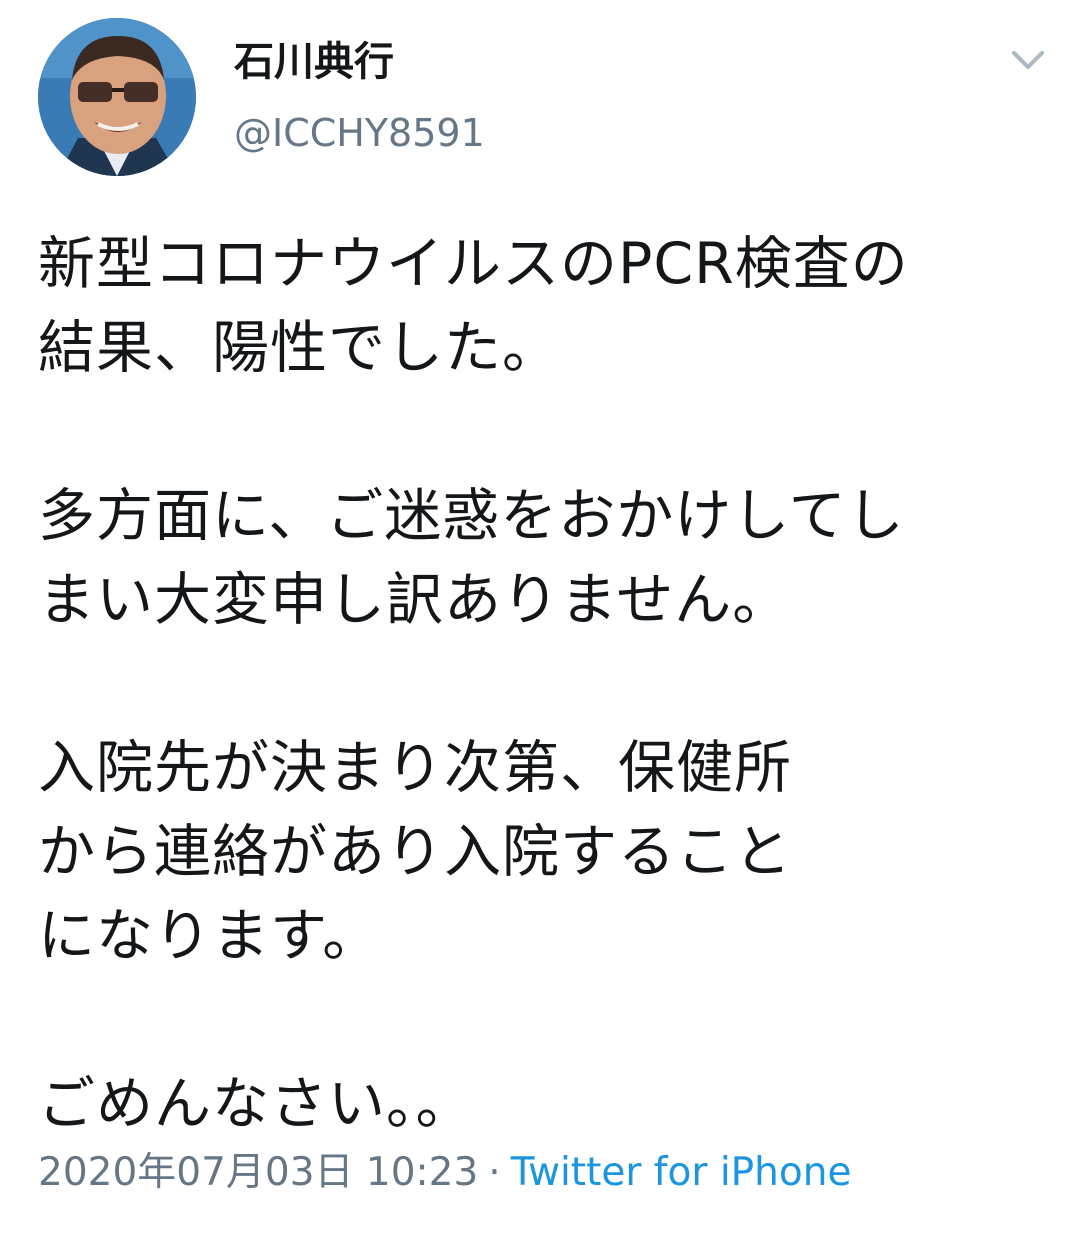 This screenshot has width=1080, height=1234. Describe the element at coordinates (258, 1172) in the screenshot. I see `tweet-timestamp: 2020年07月03日 10:23` at that location.